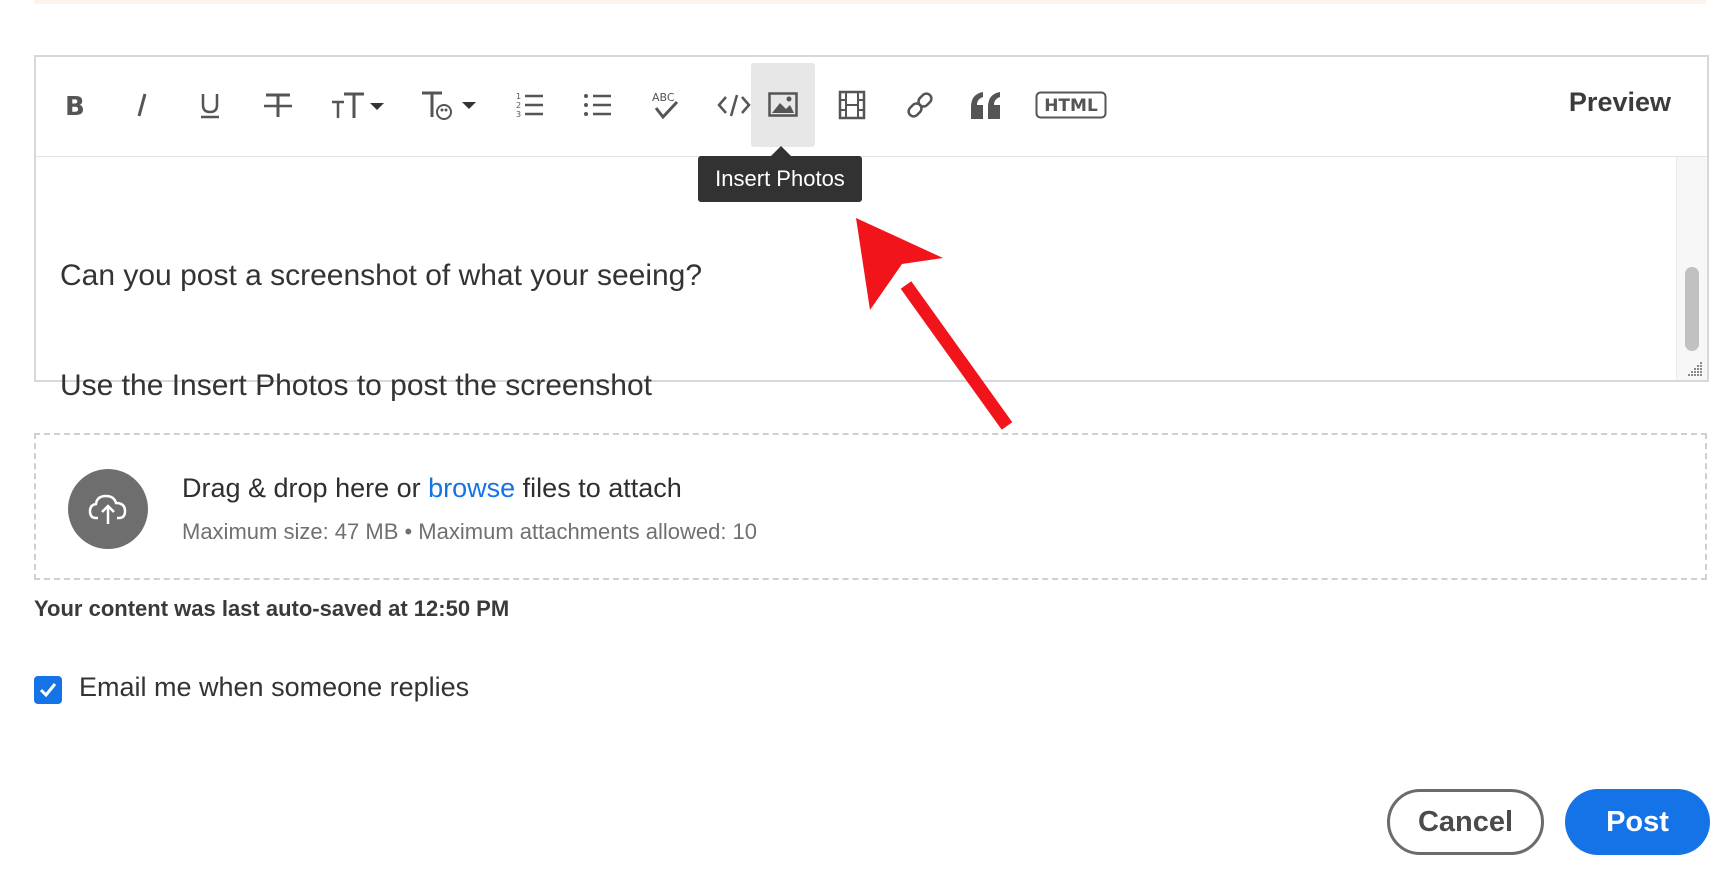  I want to click on svg-text: 3, so click(518, 114).